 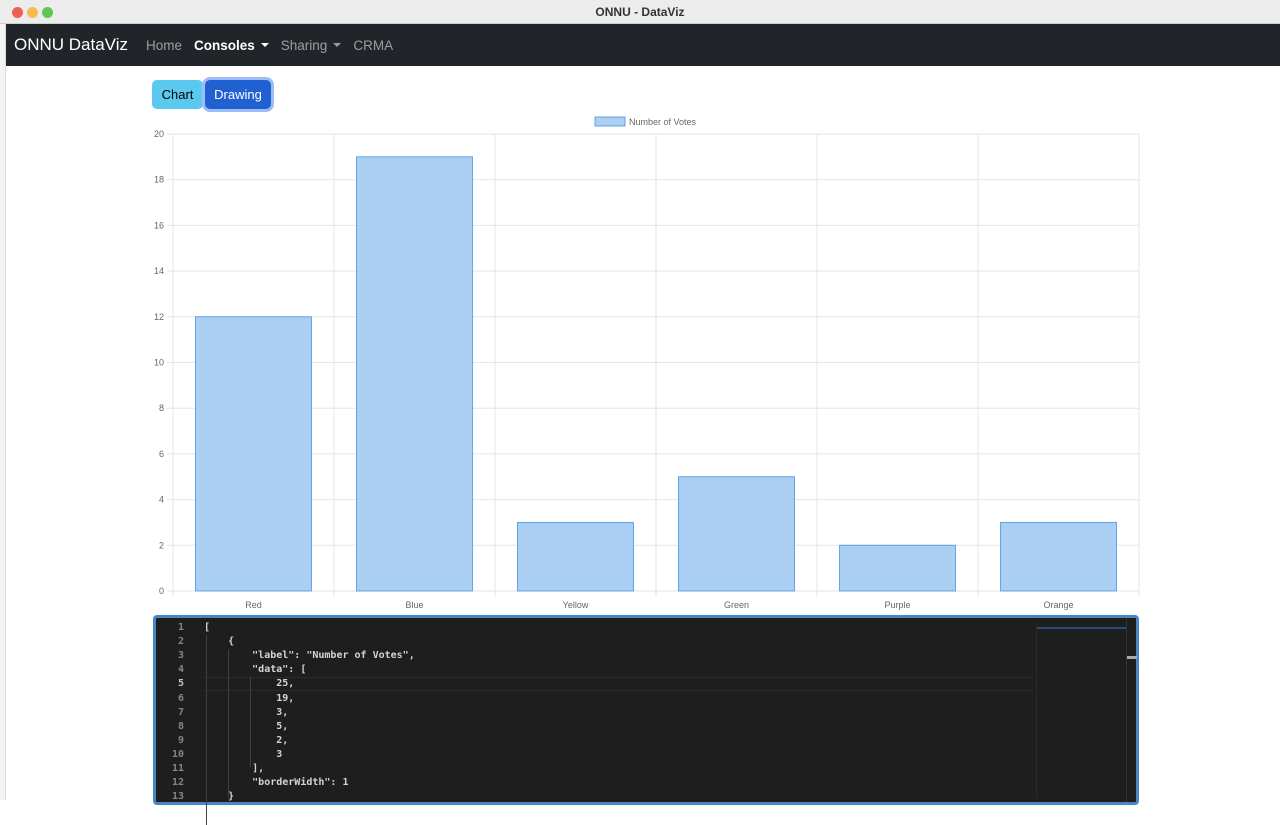 What do you see at coordinates (276, 783) in the screenshot?
I see `code-text: "borderWidth": 1` at bounding box center [276, 783].